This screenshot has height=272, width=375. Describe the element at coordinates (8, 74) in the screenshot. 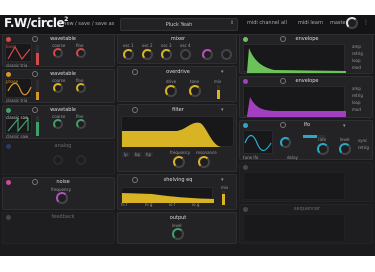

I see `osc2-led` at that location.